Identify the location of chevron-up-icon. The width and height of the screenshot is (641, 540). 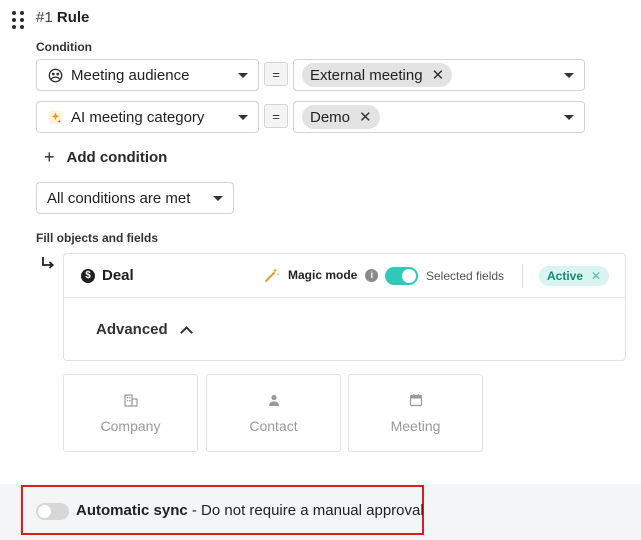
(186, 332).